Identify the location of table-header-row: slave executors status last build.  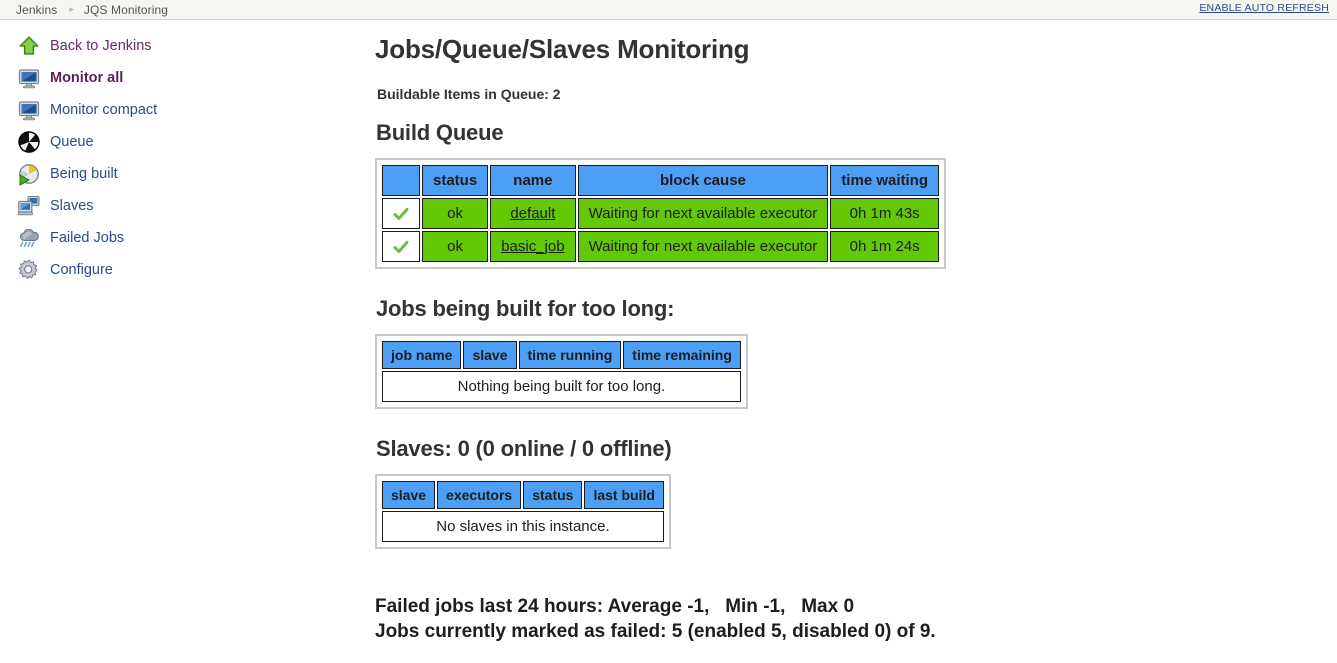
(523, 495).